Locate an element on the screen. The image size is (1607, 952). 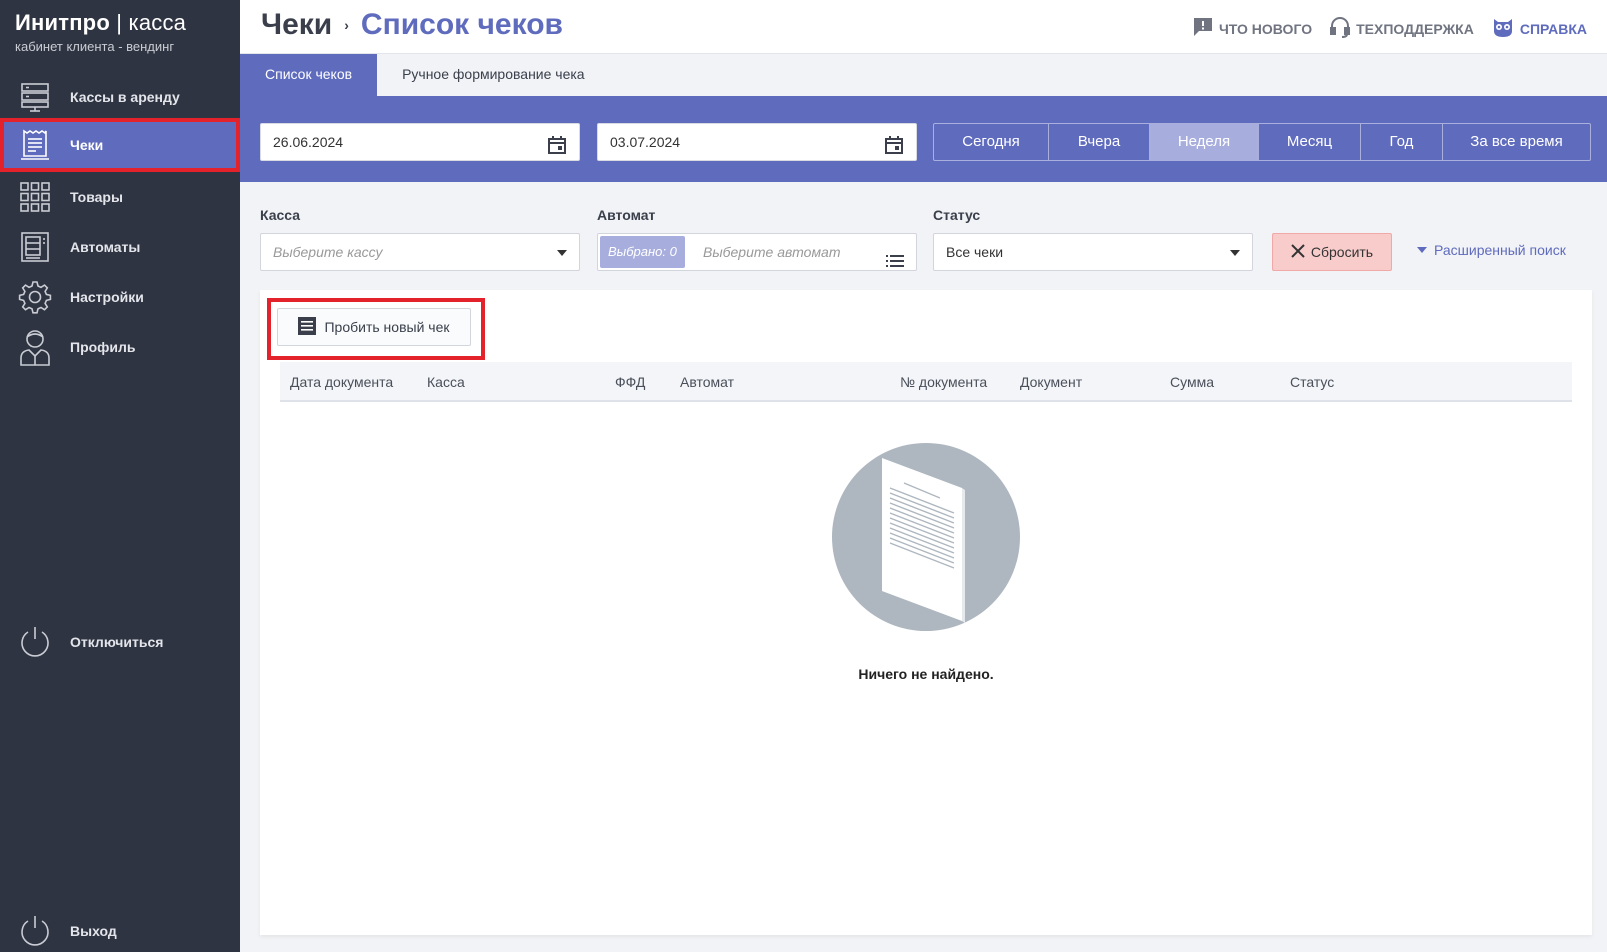
disconnect-button: Отключиться is located at coordinates (120, 642).